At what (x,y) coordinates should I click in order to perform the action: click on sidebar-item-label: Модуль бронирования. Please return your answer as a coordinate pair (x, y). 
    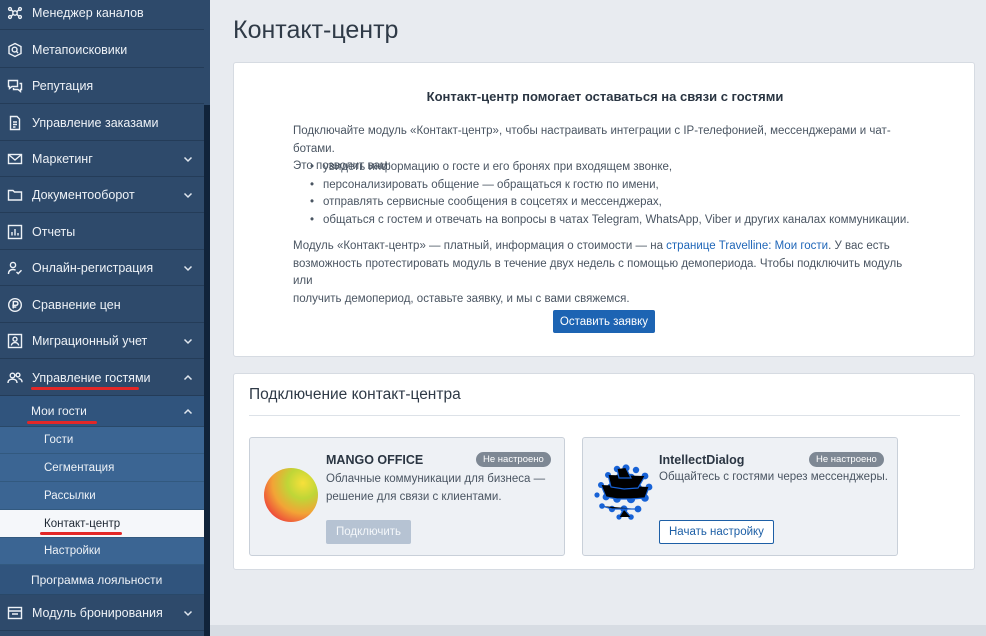
    Looking at the image, I should click on (97, 612).